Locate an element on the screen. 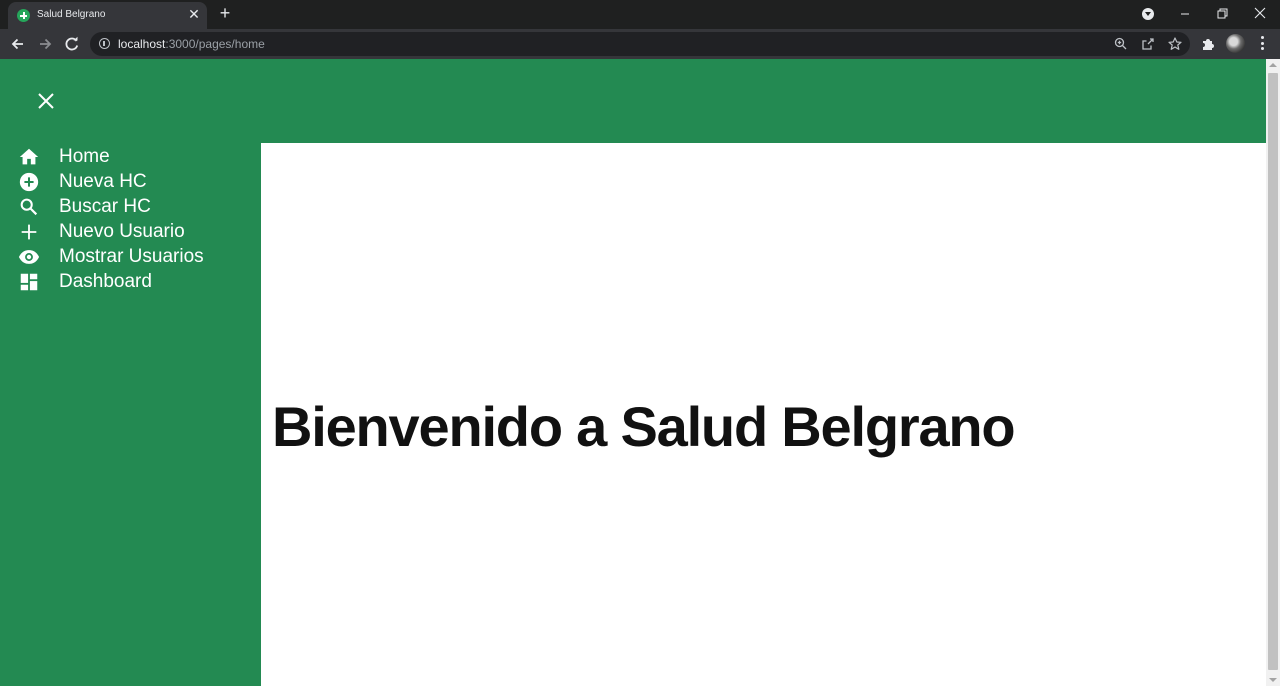 This screenshot has height=686, width=1280. extensions-icon is located at coordinates (1208, 44).